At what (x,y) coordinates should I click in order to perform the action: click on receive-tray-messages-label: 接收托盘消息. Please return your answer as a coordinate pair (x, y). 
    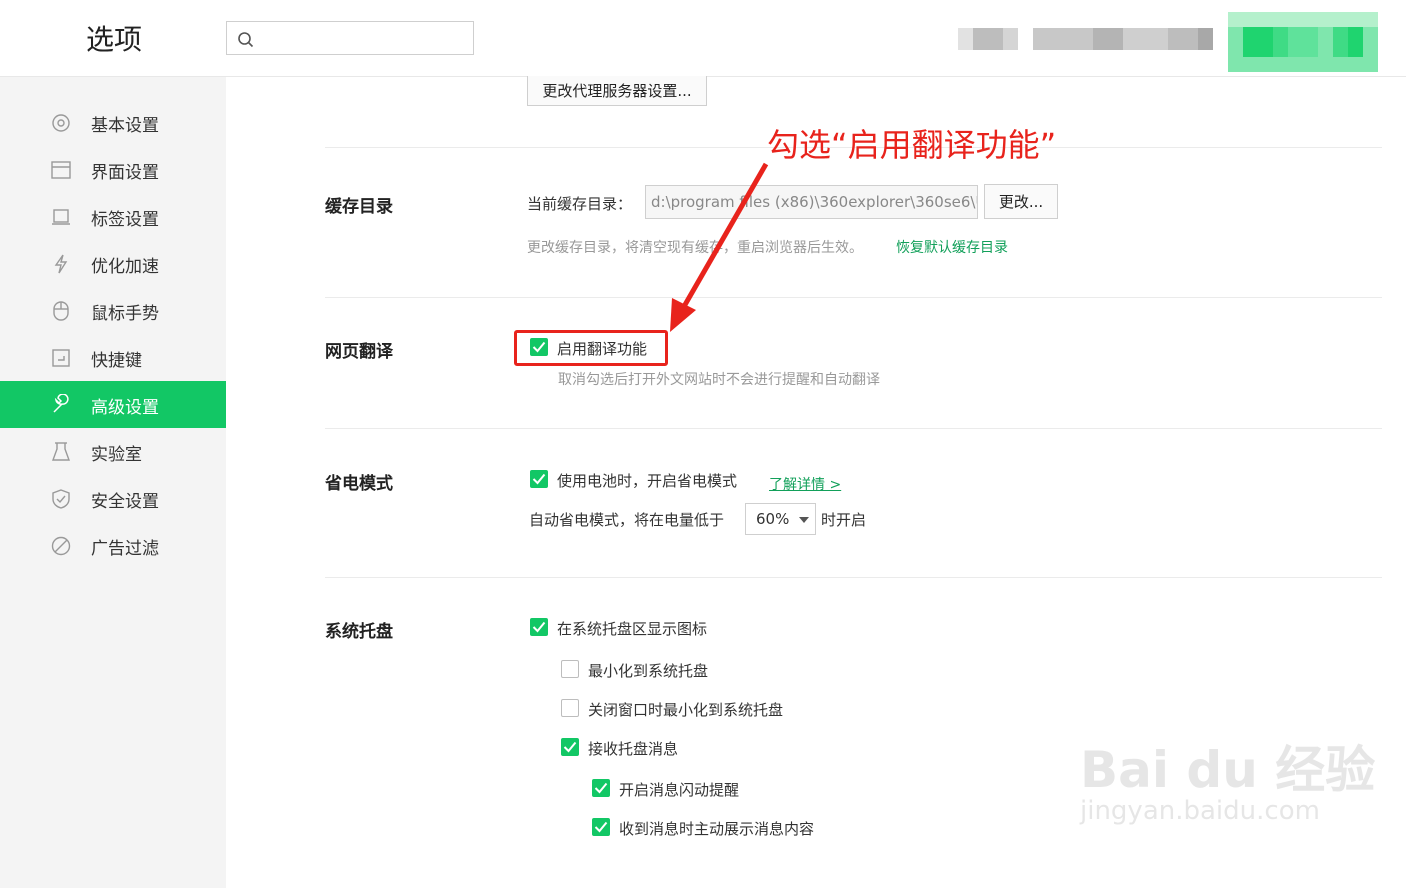
    Looking at the image, I should click on (633, 748).